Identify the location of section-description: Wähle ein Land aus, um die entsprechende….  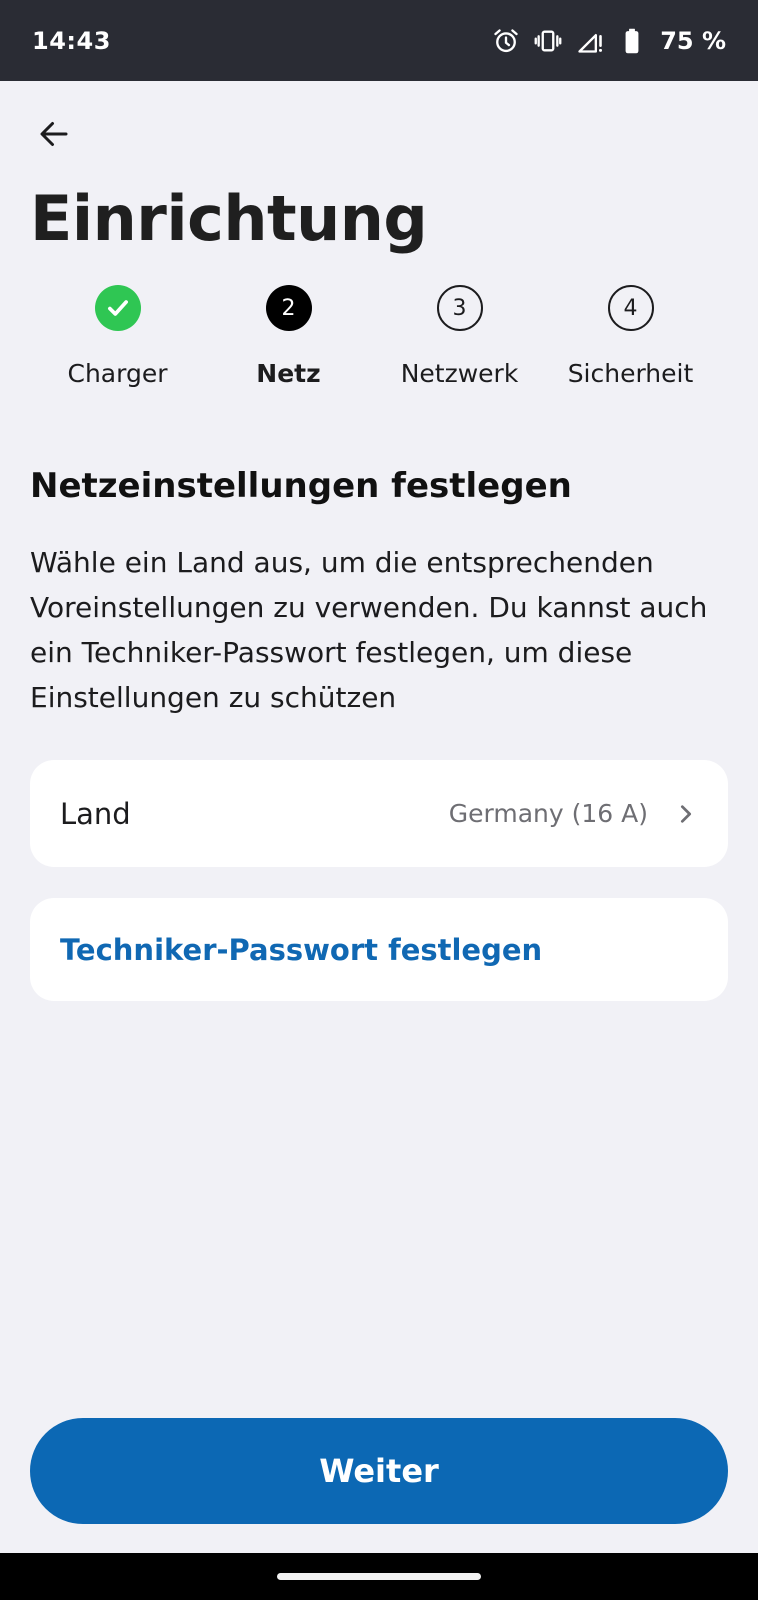
(369, 630).